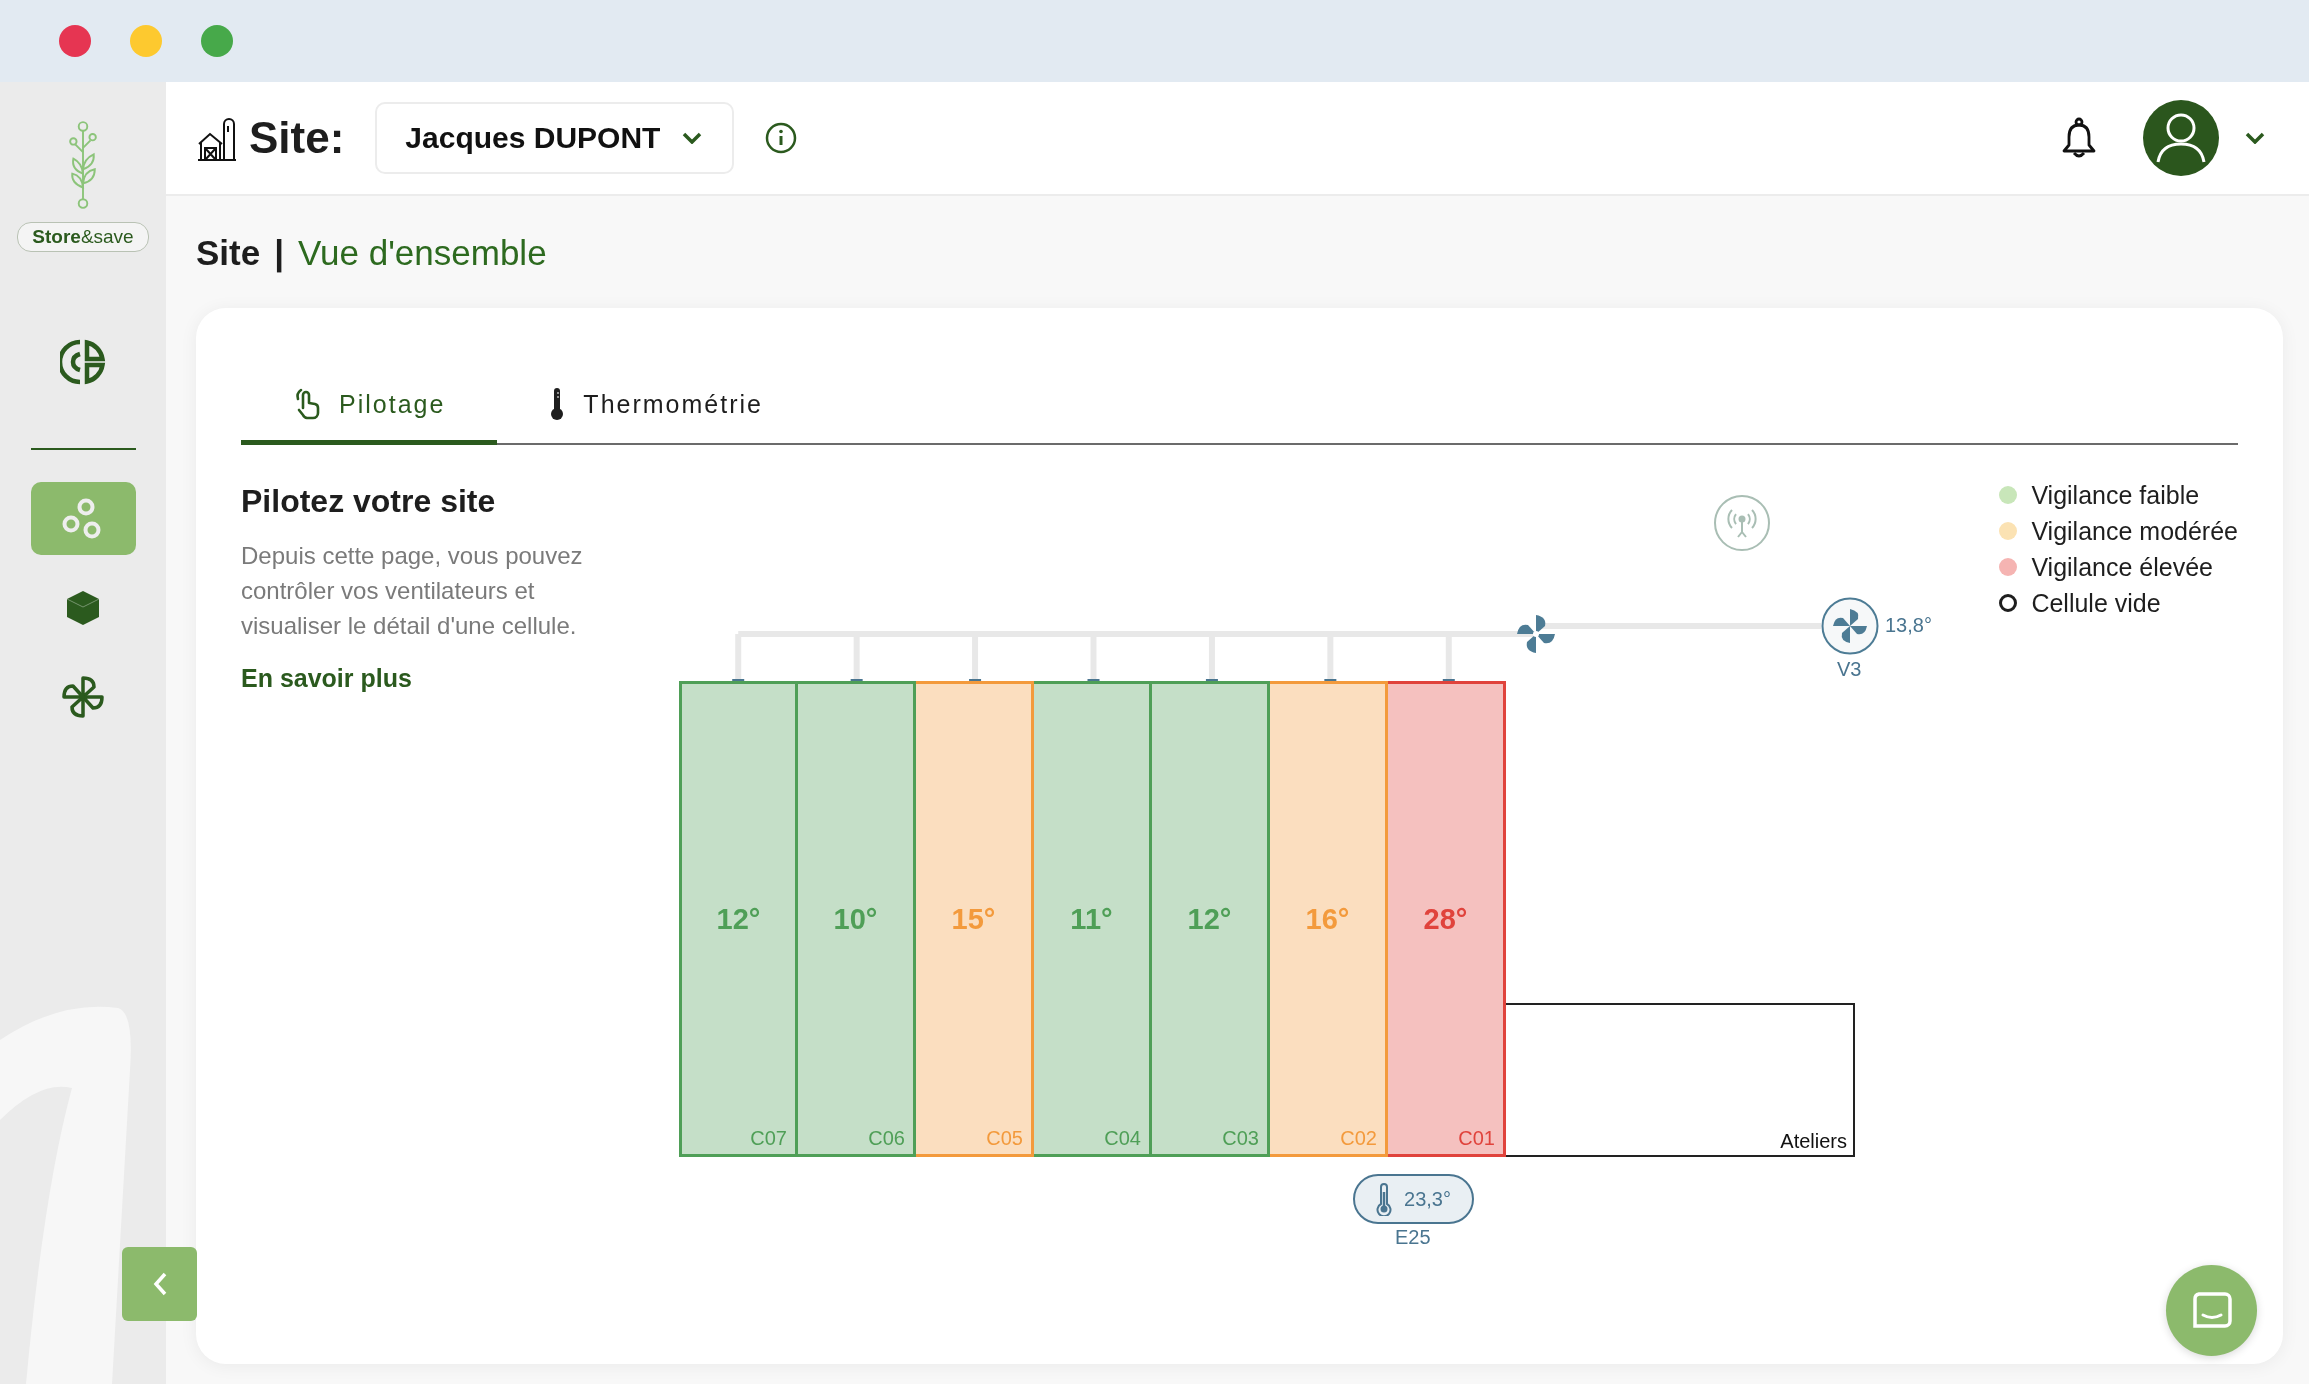 This screenshot has height=1384, width=2309. I want to click on sensor-label: E25, so click(1413, 1237).